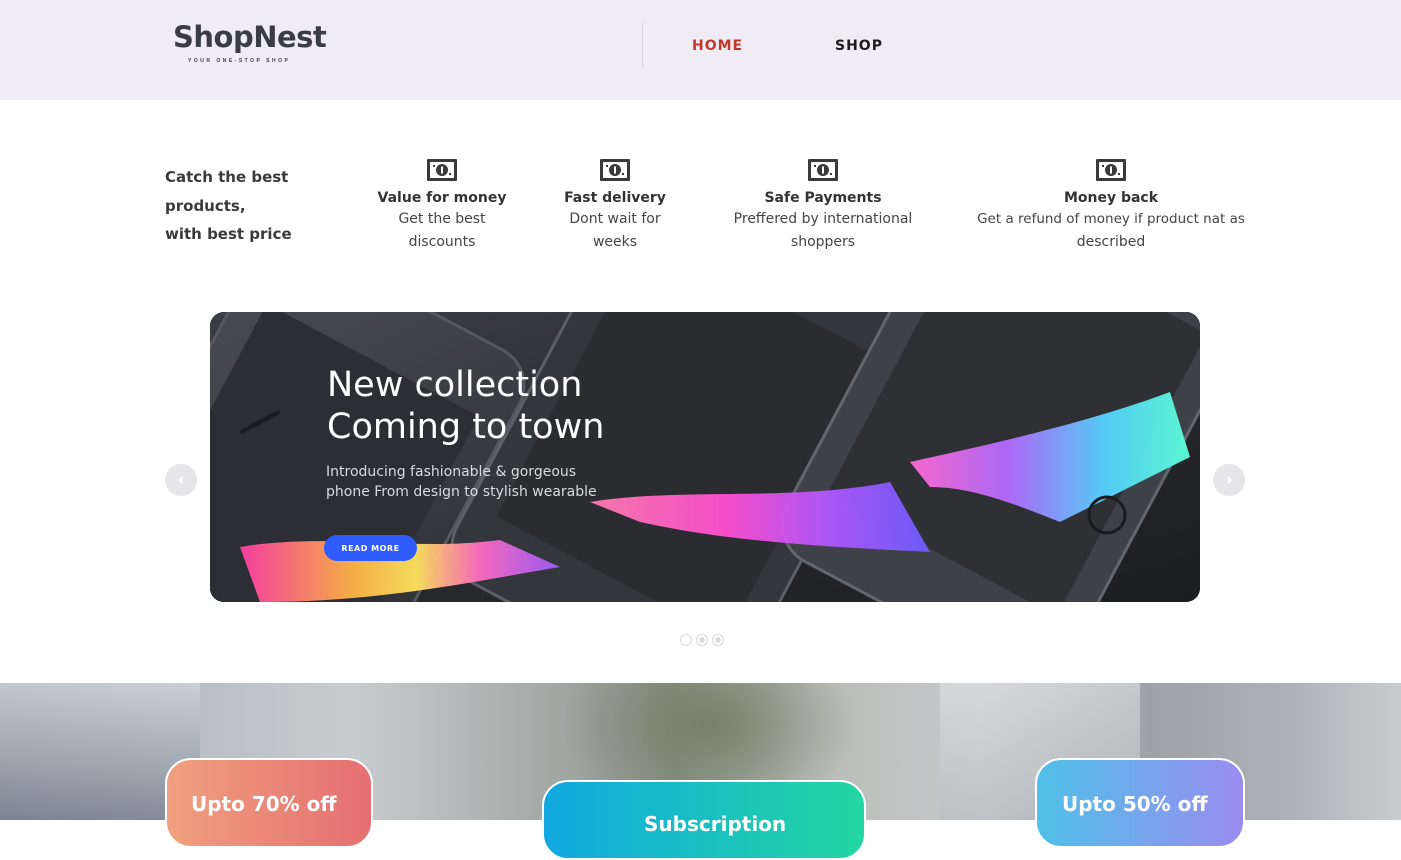 The height and width of the screenshot is (860, 1401). I want to click on feature-title: Safe Payments, so click(823, 198).